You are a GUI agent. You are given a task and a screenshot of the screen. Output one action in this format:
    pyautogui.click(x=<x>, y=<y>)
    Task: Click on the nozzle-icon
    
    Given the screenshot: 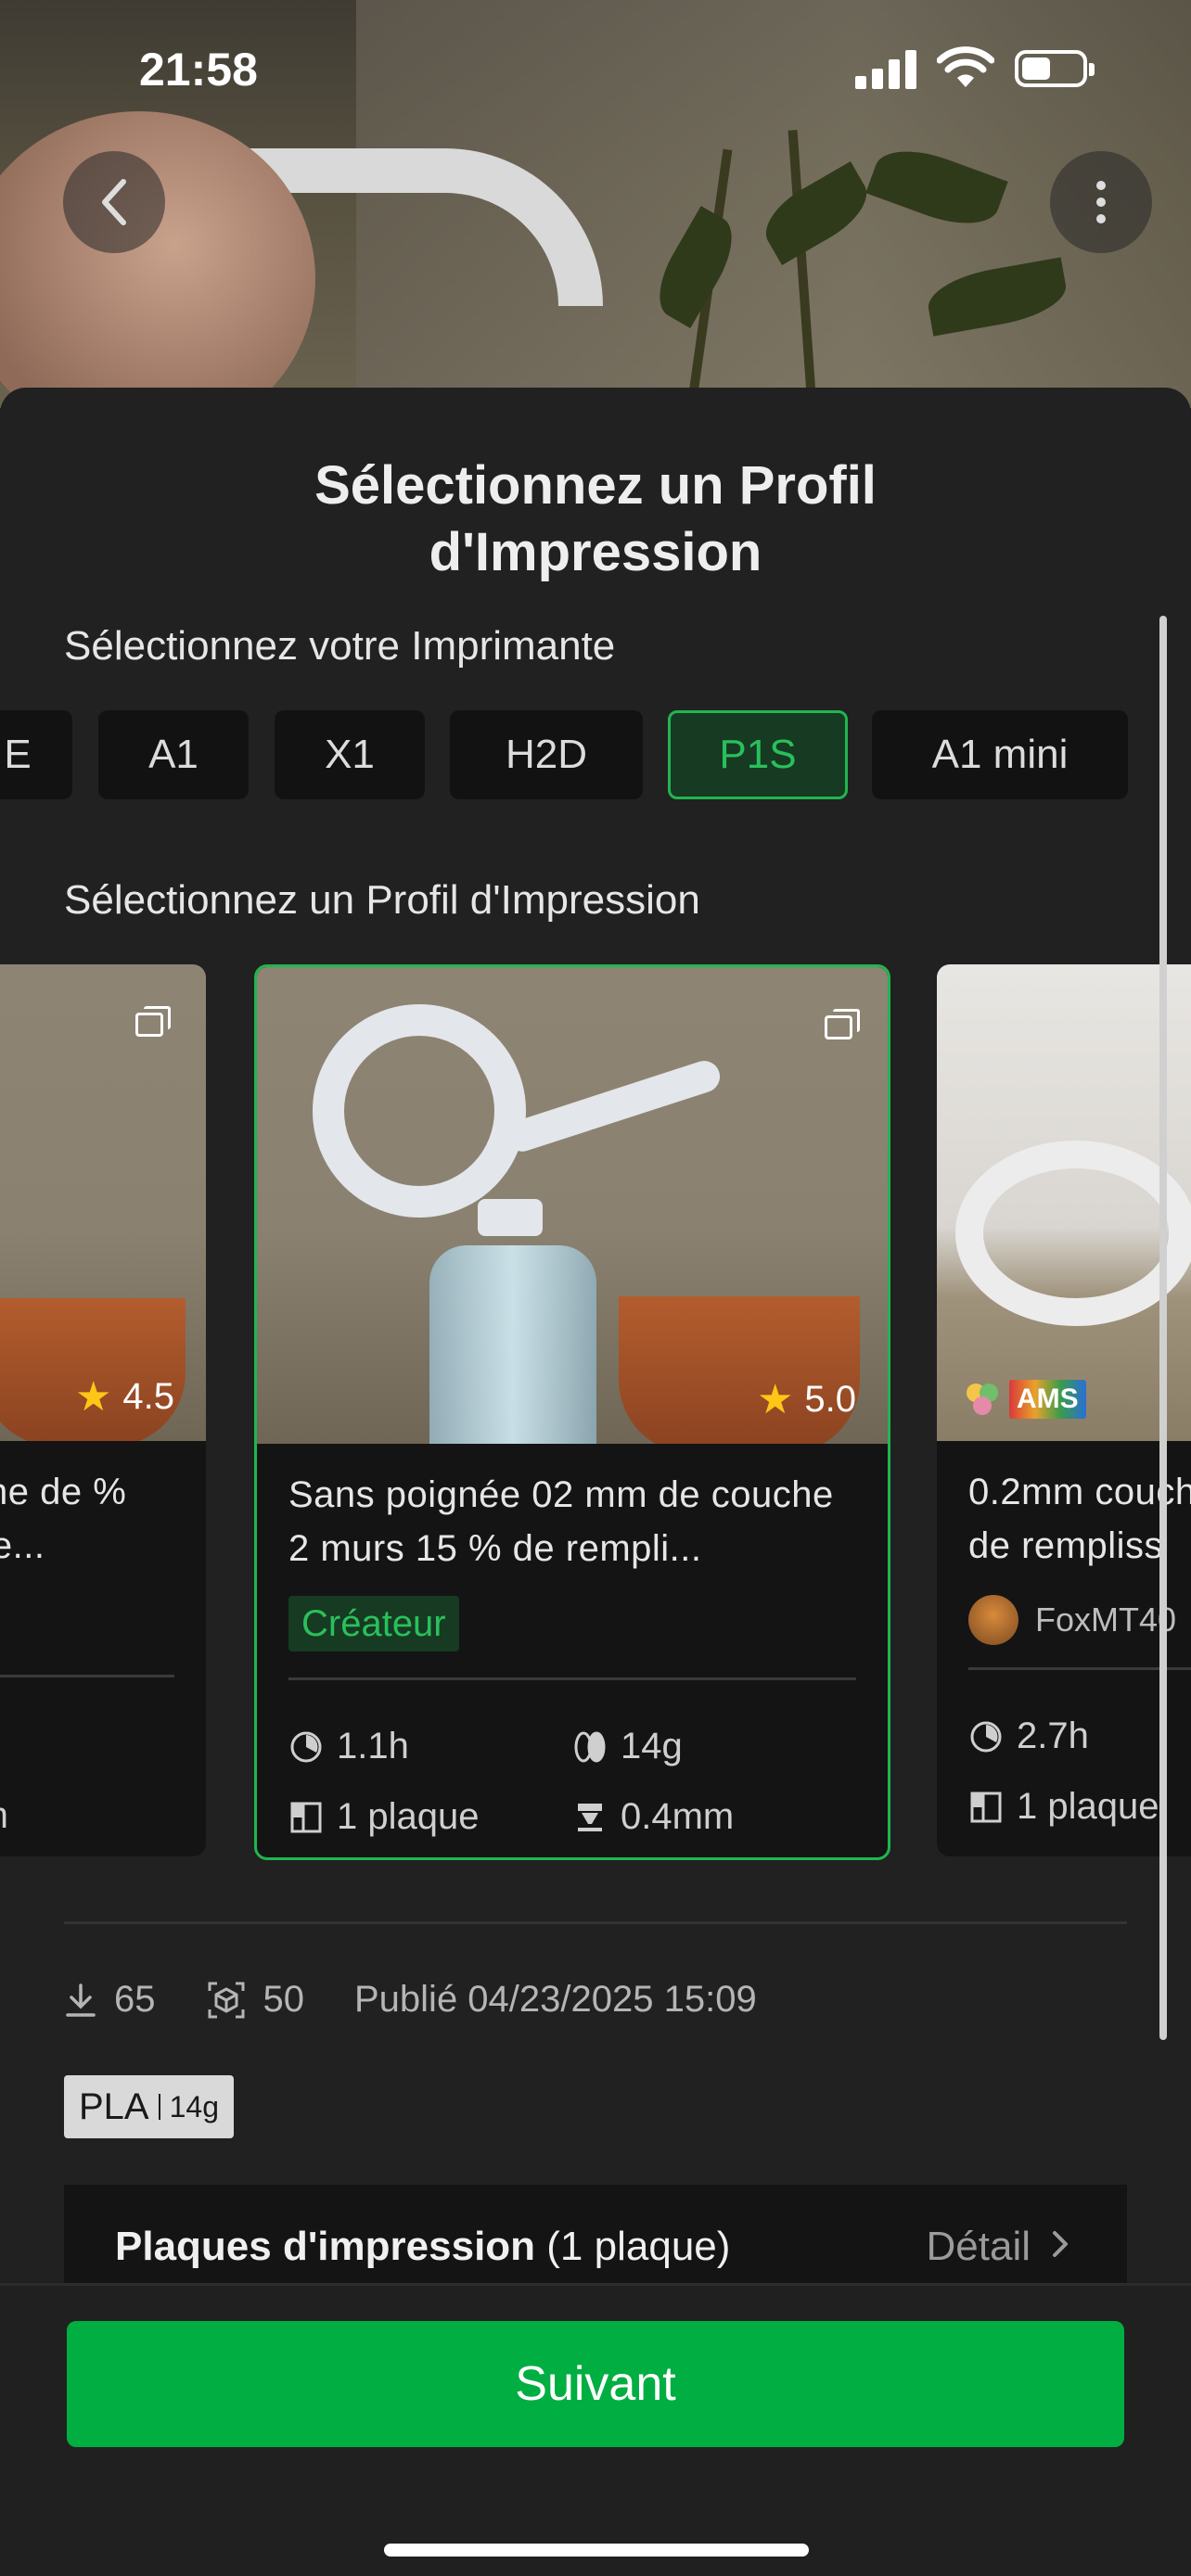 What is the action you would take?
    pyautogui.click(x=590, y=1817)
    